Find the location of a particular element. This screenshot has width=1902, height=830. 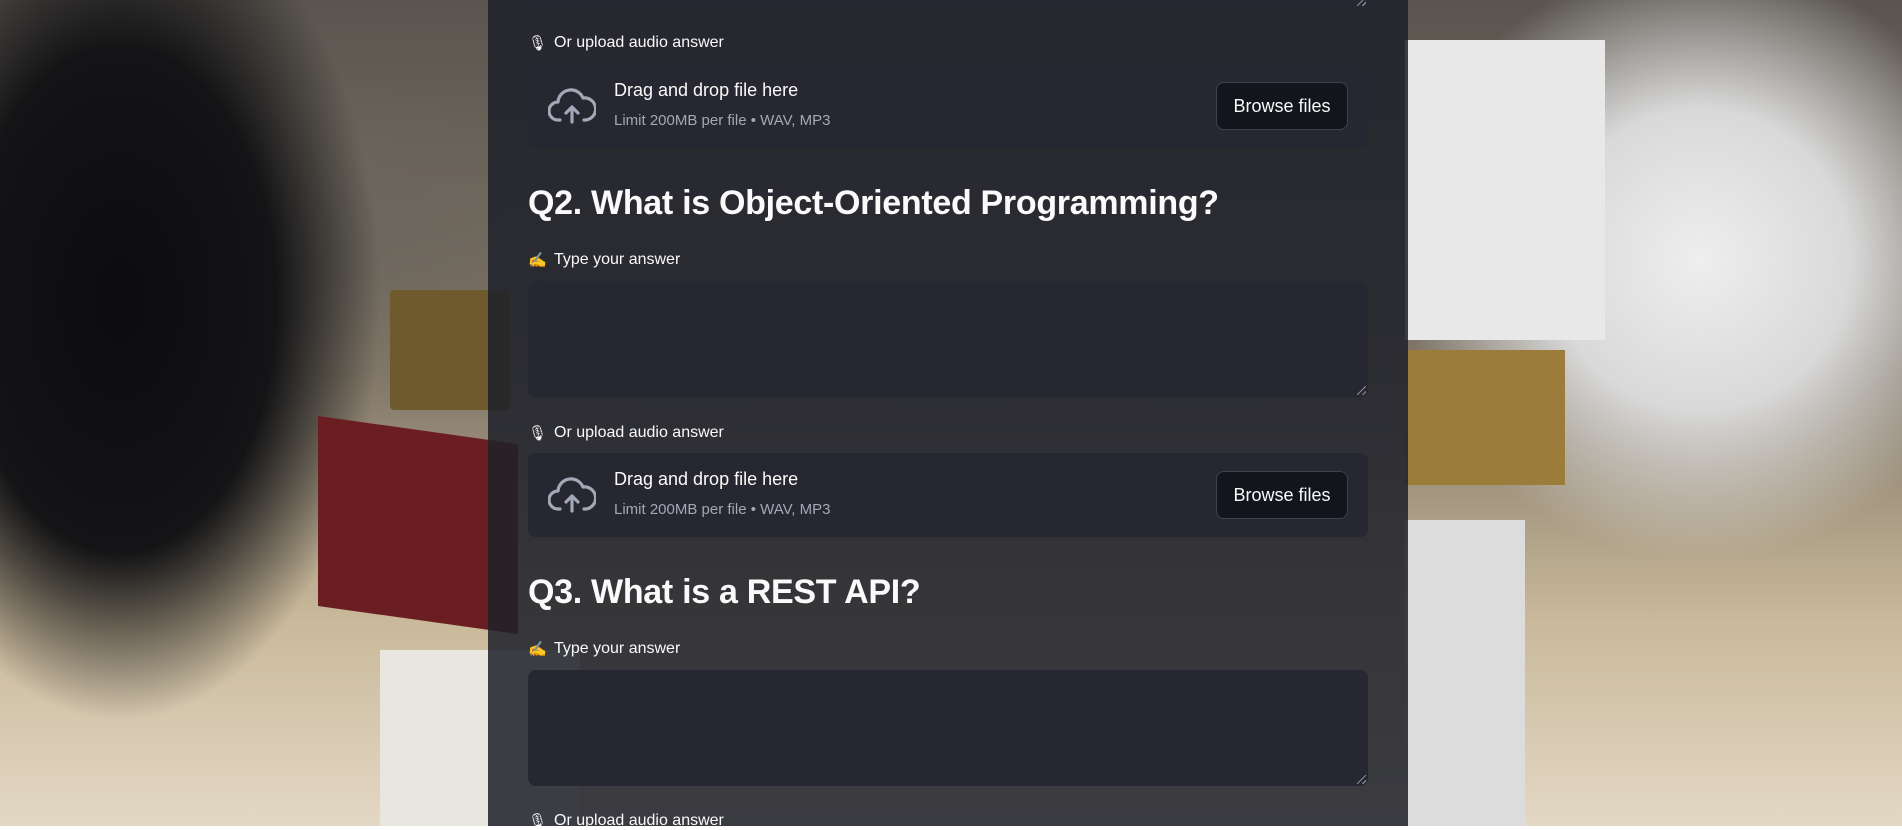

background-book-right-gold is located at coordinates (1485, 417).